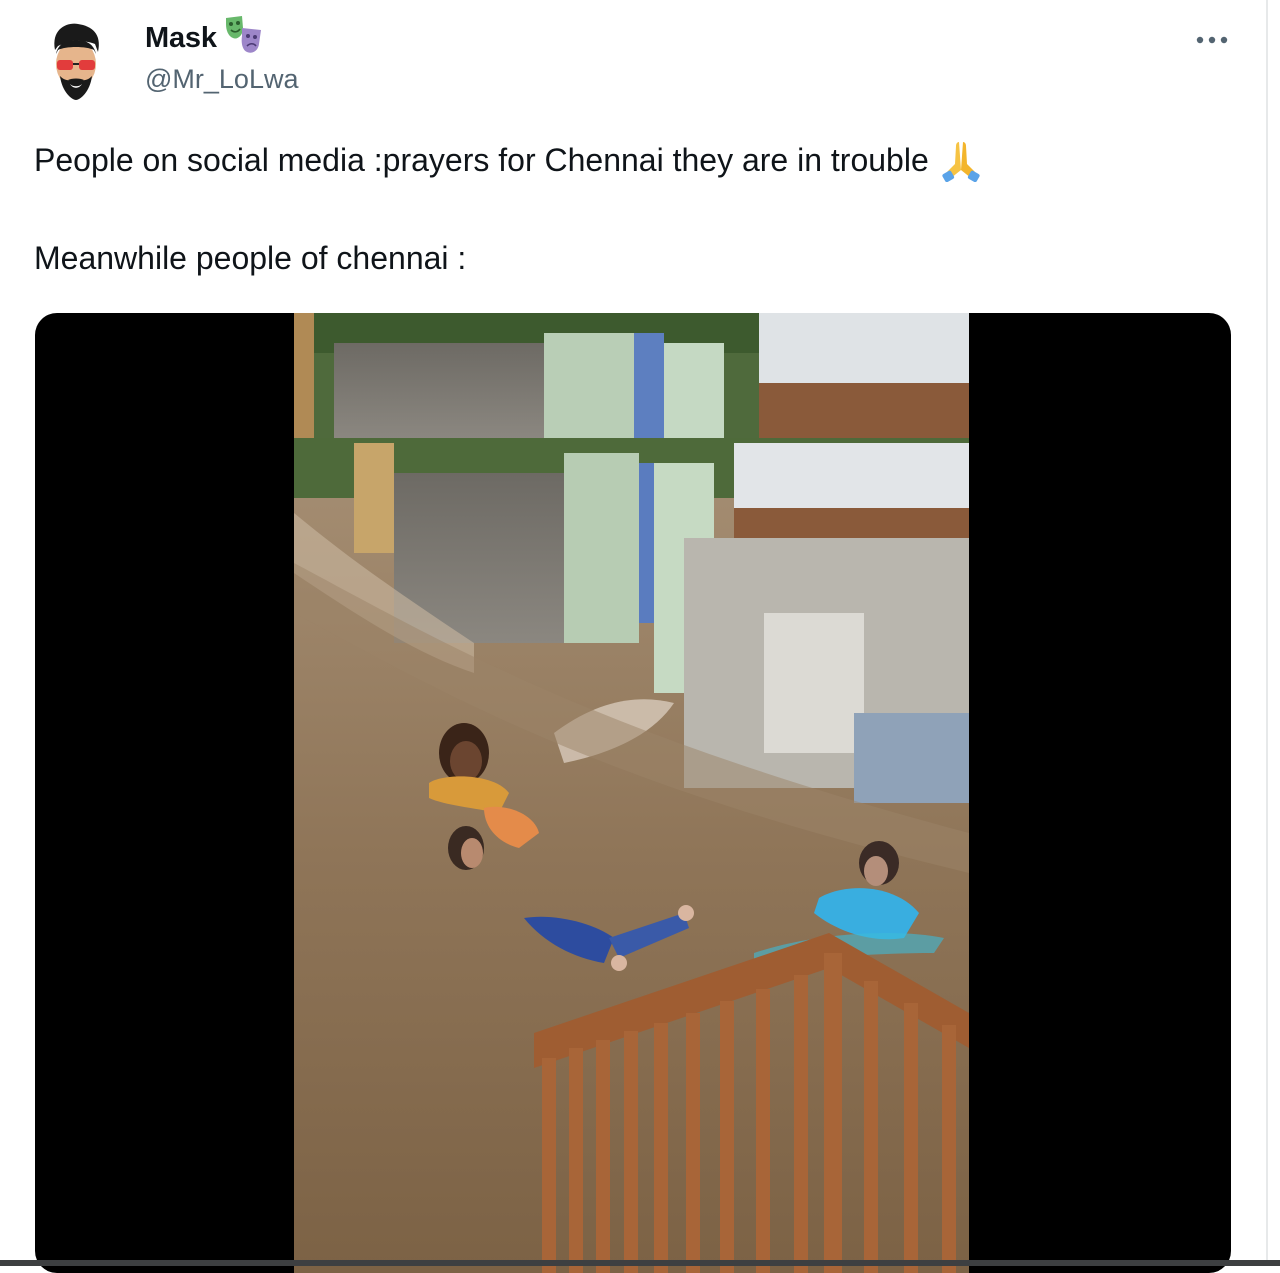  I want to click on video-progress-bar, so click(640, 1263).